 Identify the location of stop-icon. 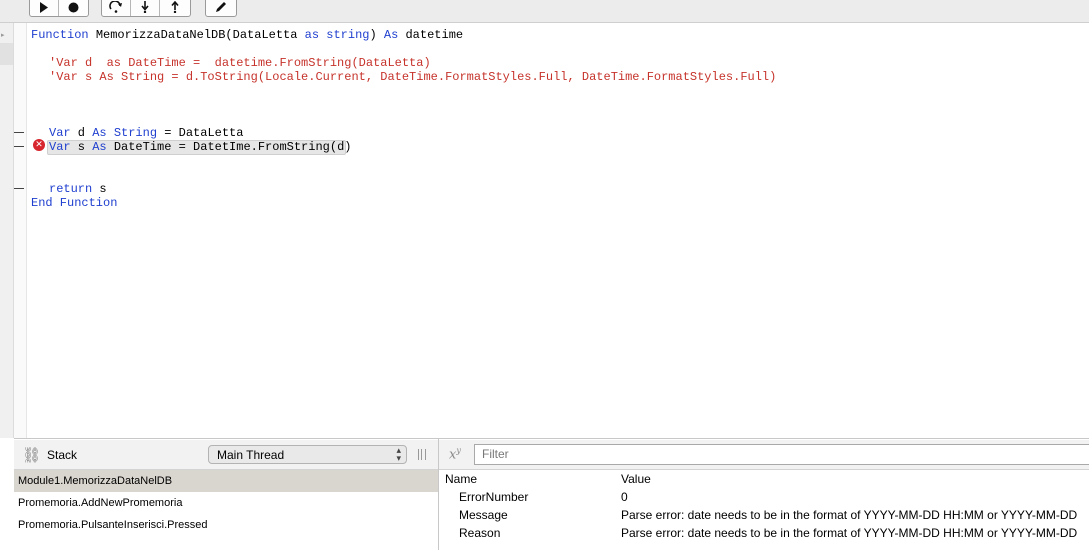
(73, 7).